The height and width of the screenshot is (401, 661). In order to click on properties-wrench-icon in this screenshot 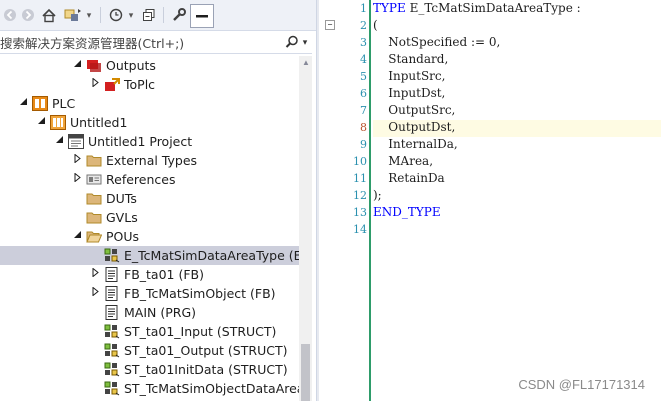, I will do `click(179, 15)`.